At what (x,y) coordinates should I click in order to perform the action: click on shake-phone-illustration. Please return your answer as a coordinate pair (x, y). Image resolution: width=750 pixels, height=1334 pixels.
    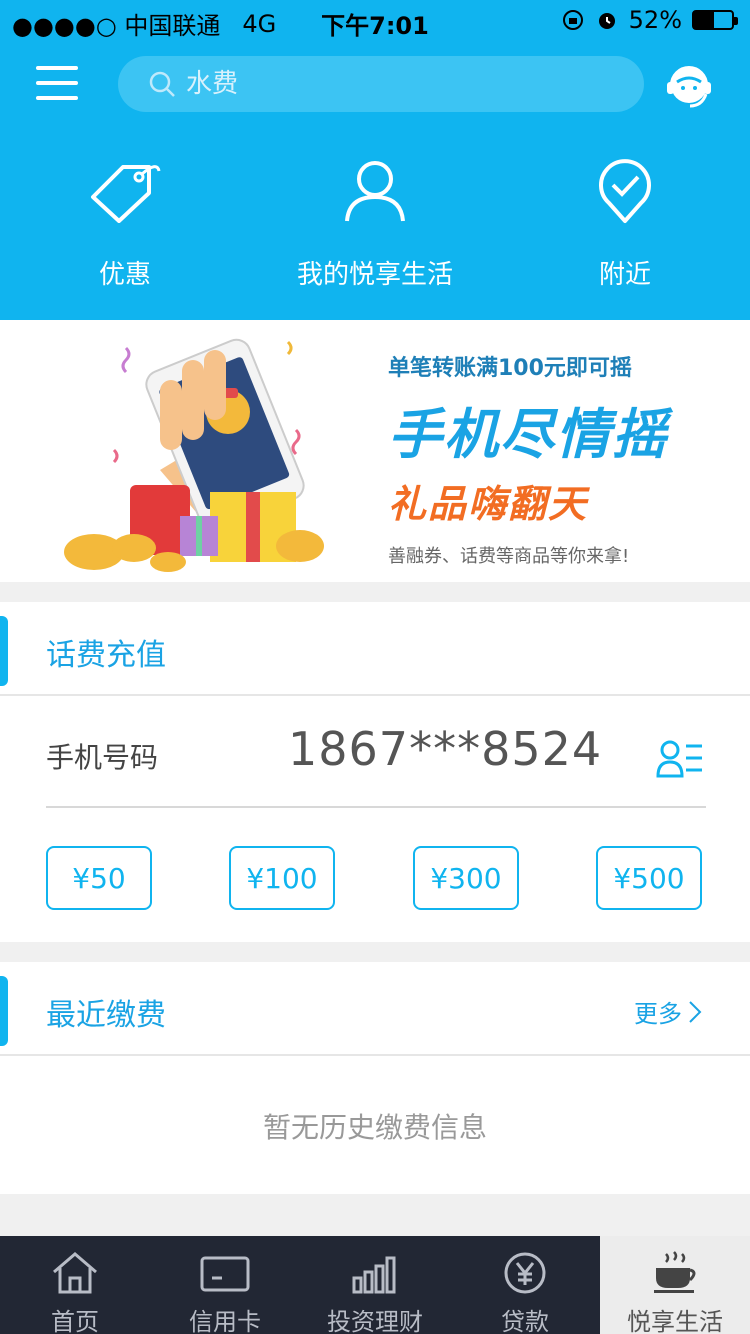
    Looking at the image, I should click on (194, 455).